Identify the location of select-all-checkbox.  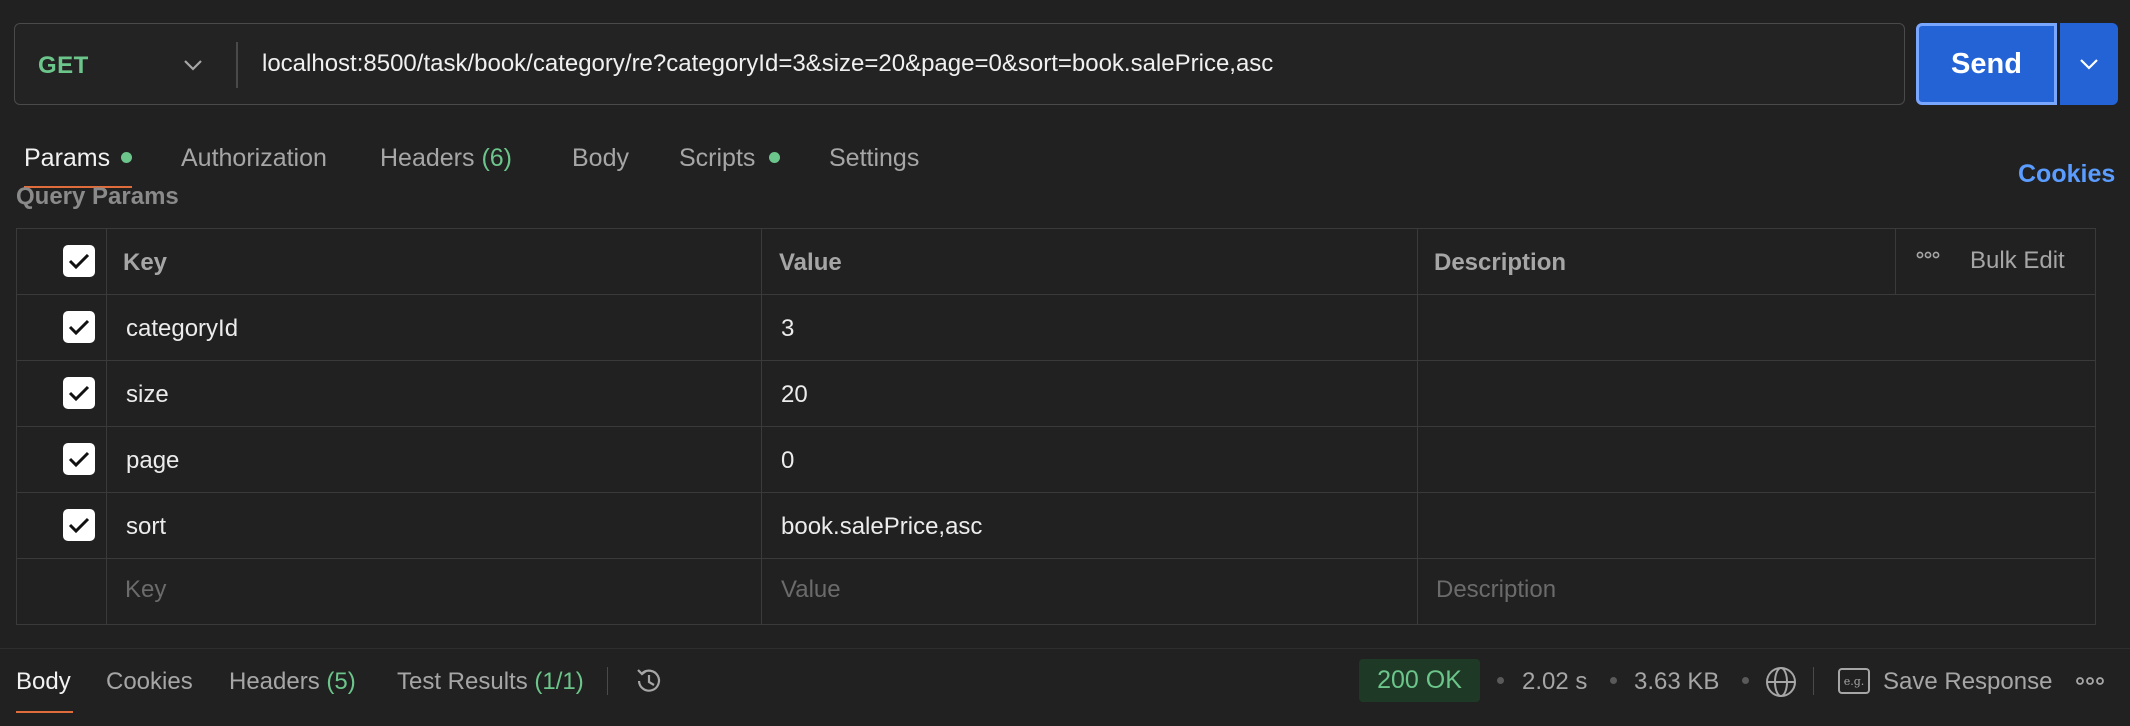
(79, 261).